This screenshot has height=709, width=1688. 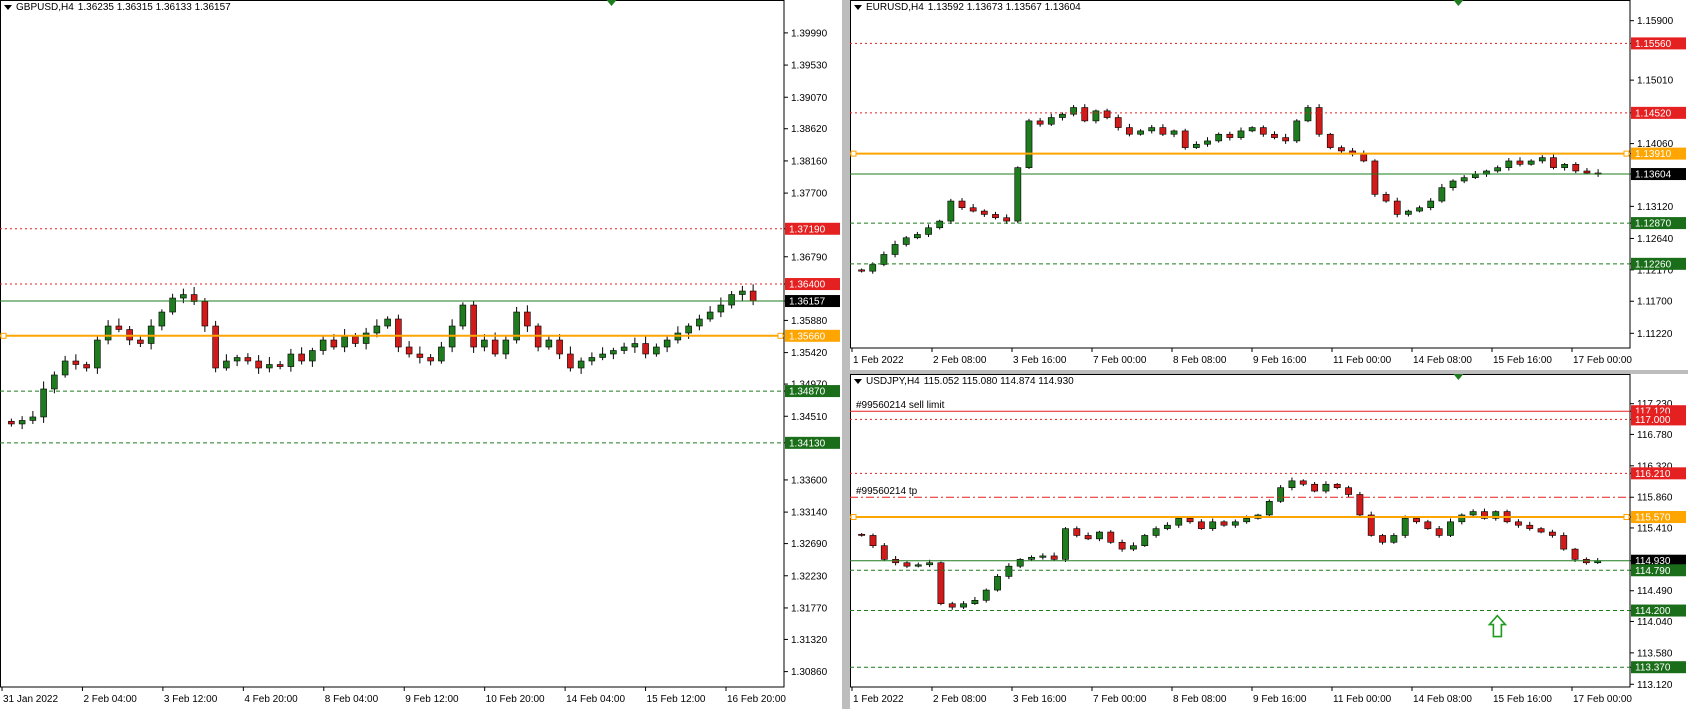 What do you see at coordinates (809, 513) in the screenshot?
I see `price-tick-label: 1.33140` at bounding box center [809, 513].